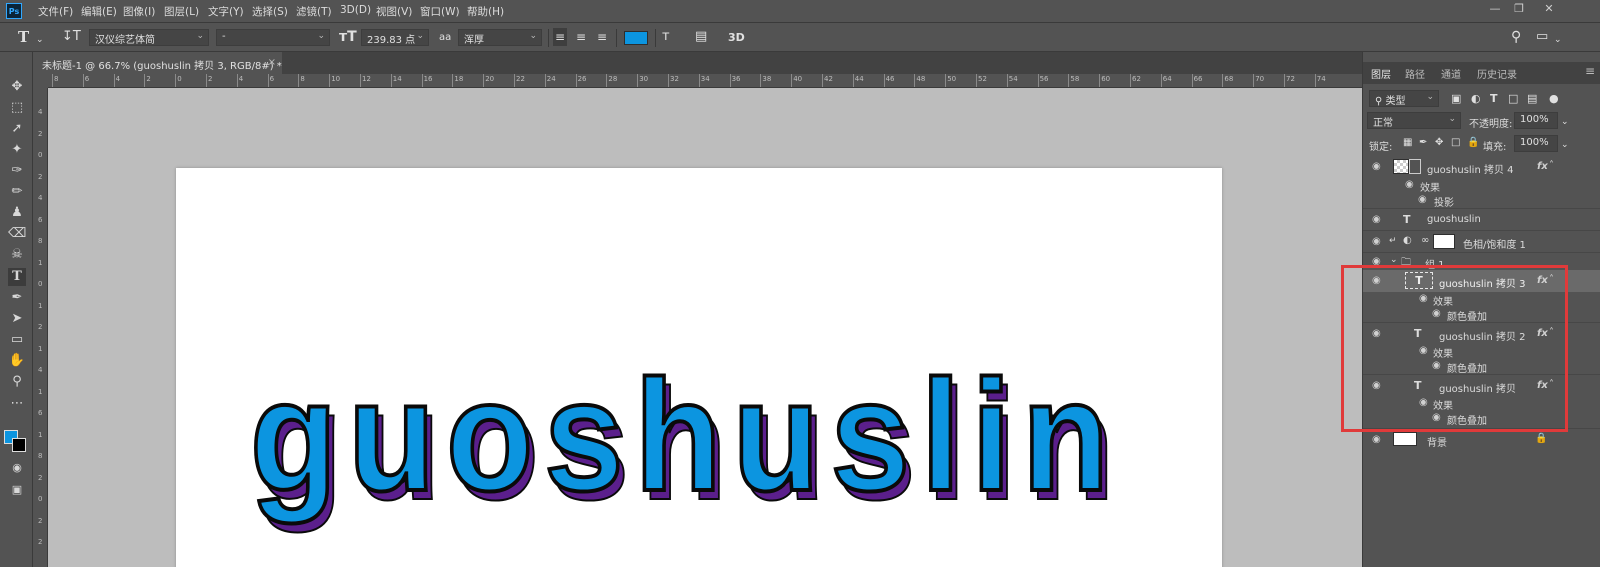  I want to click on menu-select: 选择(S), so click(270, 11).